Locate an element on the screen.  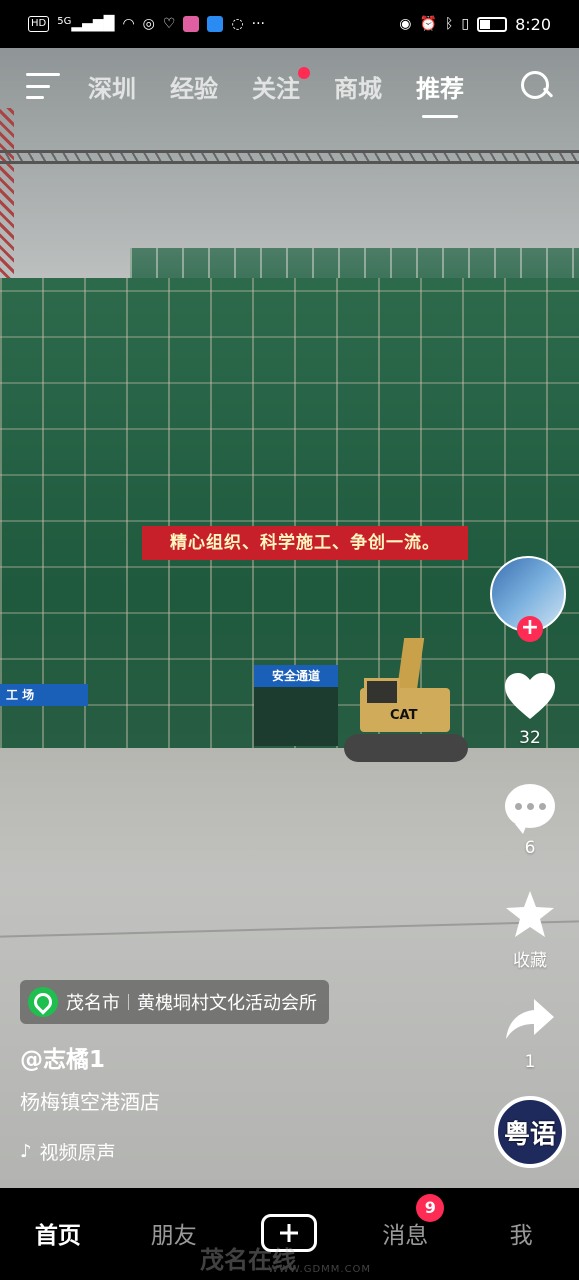
create-button is located at coordinates (289, 1233).